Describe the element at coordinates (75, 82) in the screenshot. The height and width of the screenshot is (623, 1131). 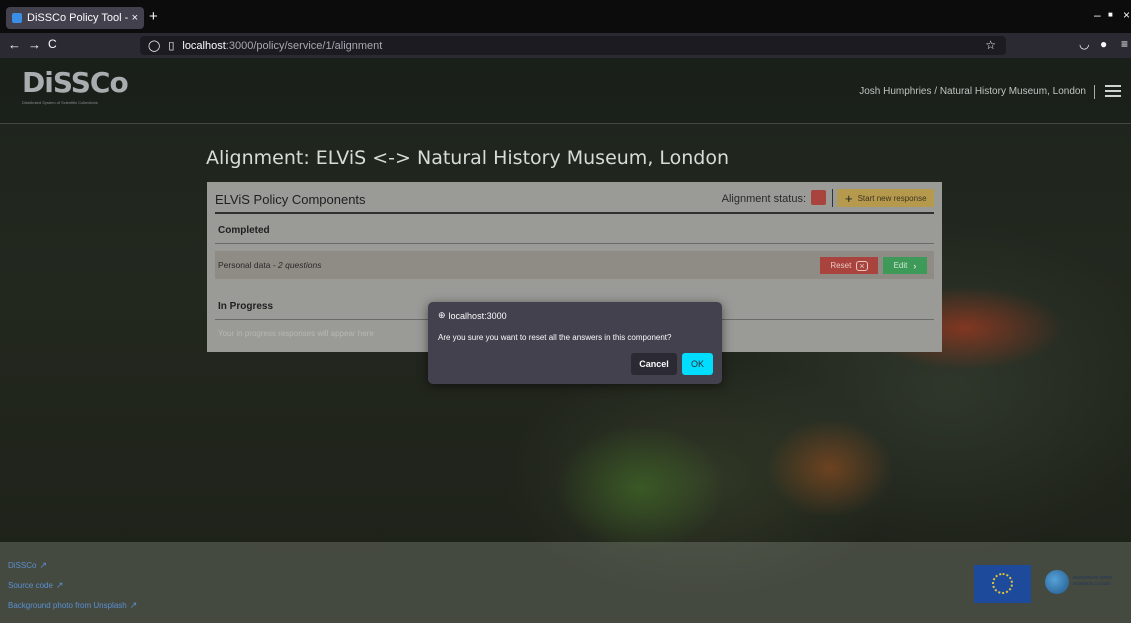
I see `logo-text: DiSSCo` at that location.